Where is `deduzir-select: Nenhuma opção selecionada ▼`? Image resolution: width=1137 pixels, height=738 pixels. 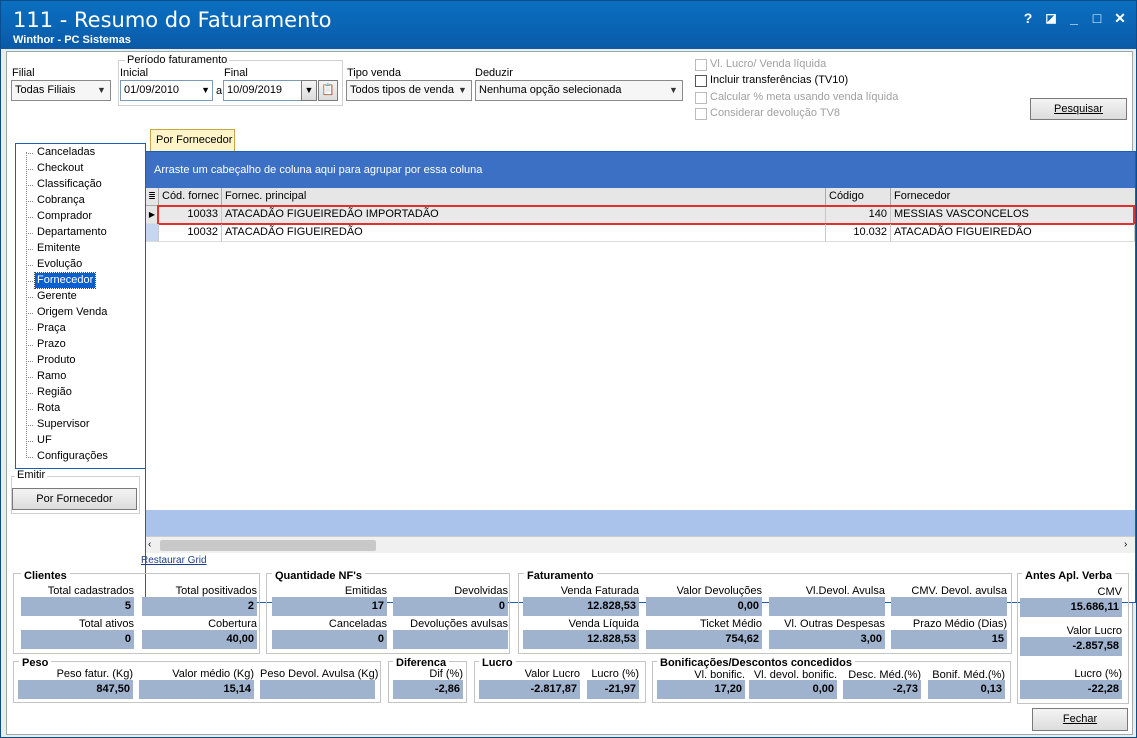 deduzir-select: Nenhuma opção selecionada ▼ is located at coordinates (579, 90).